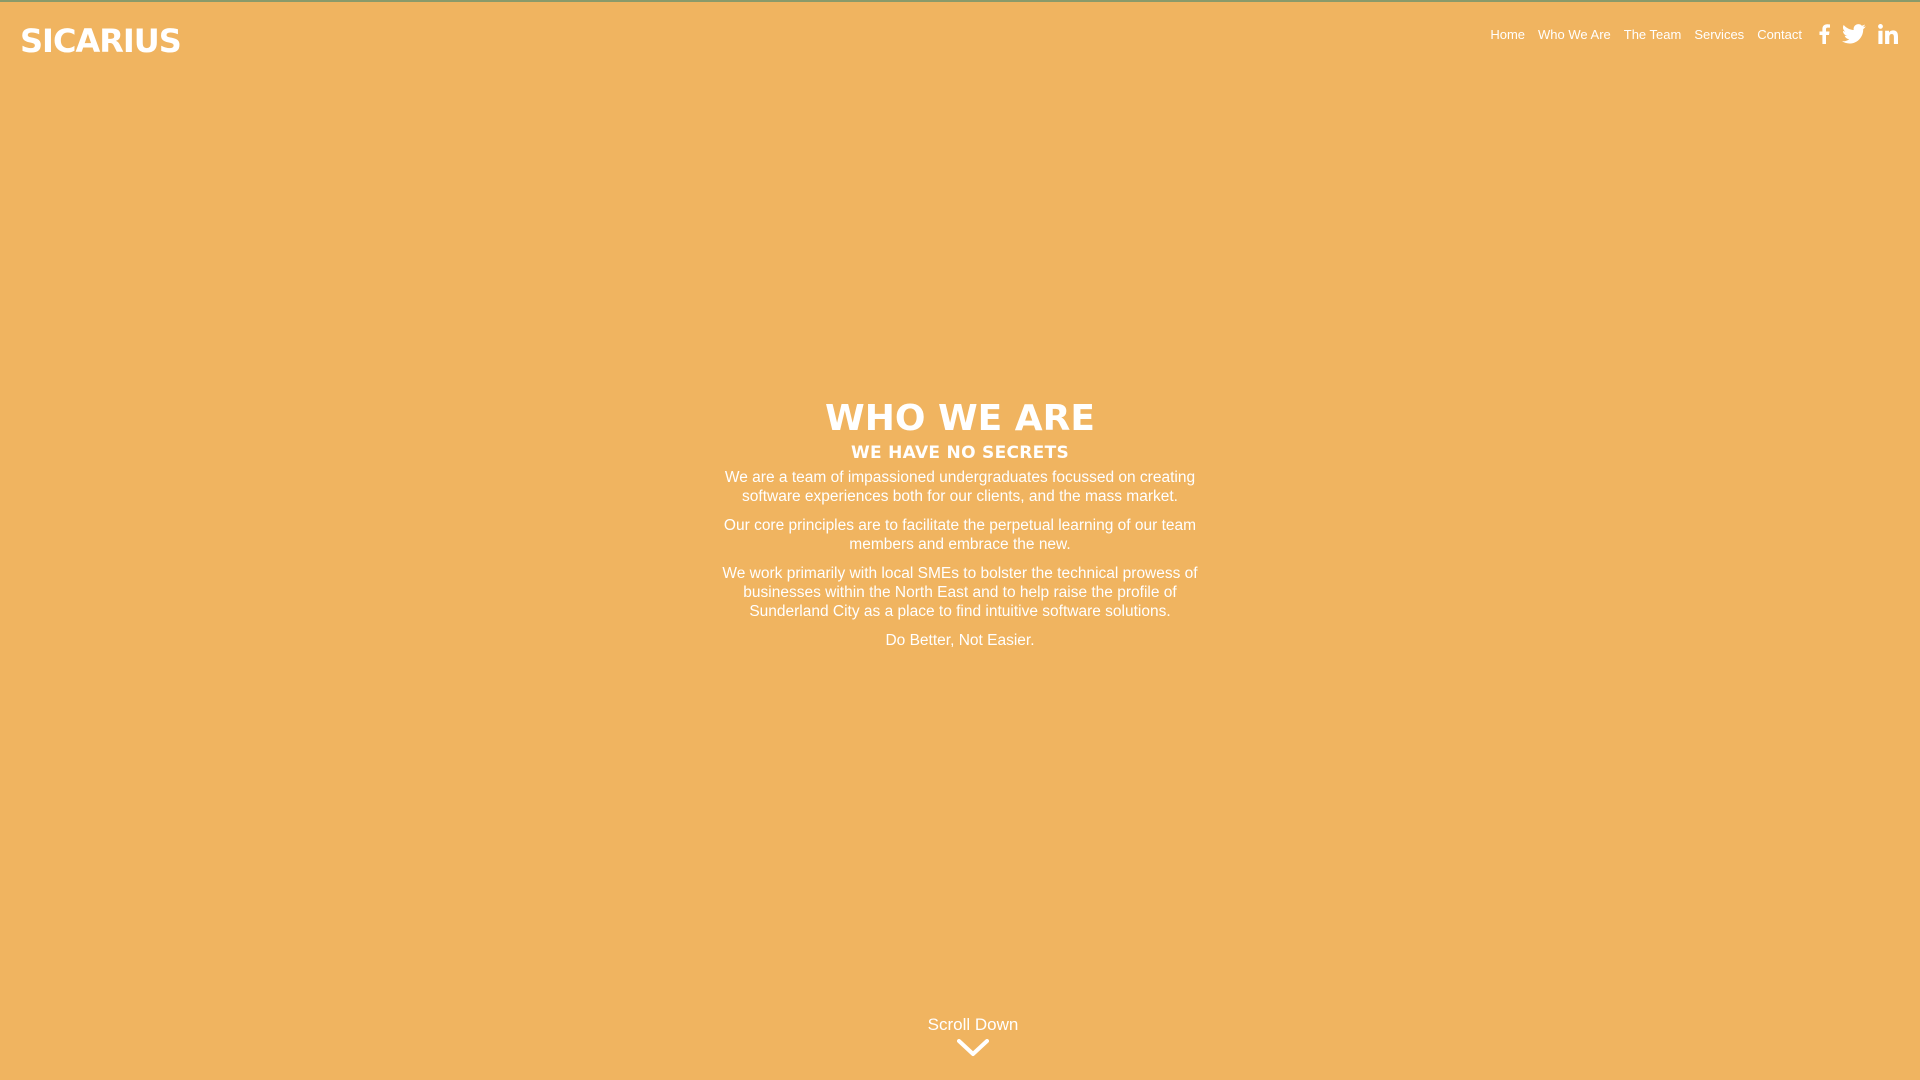  Describe the element at coordinates (960, 418) in the screenshot. I see `hero-title: WHO WE ARE` at that location.